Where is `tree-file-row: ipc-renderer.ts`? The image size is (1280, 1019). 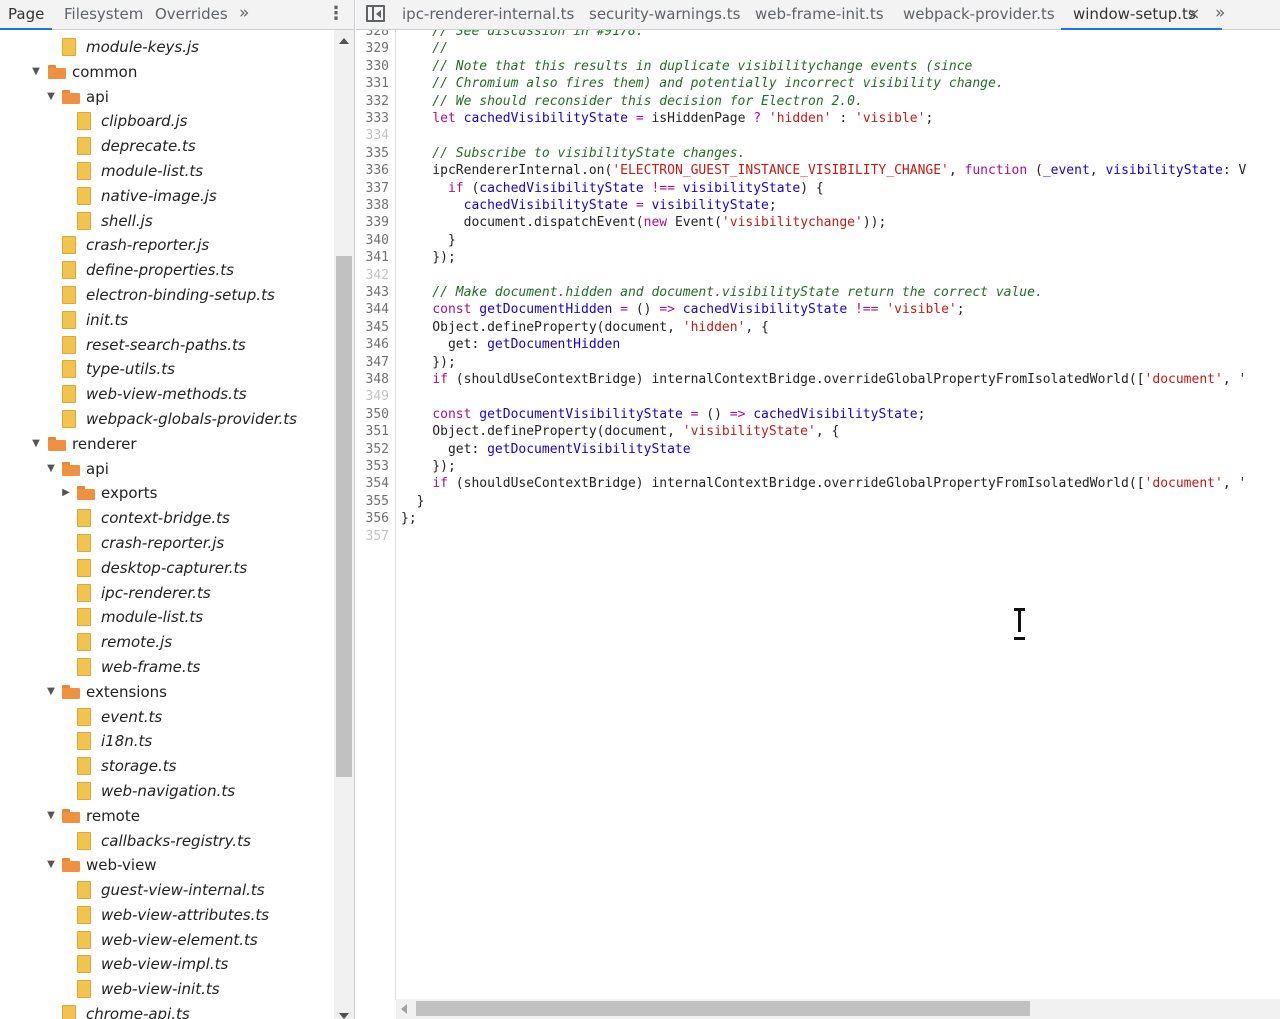
tree-file-row: ipc-renderer.ts is located at coordinates (167, 593).